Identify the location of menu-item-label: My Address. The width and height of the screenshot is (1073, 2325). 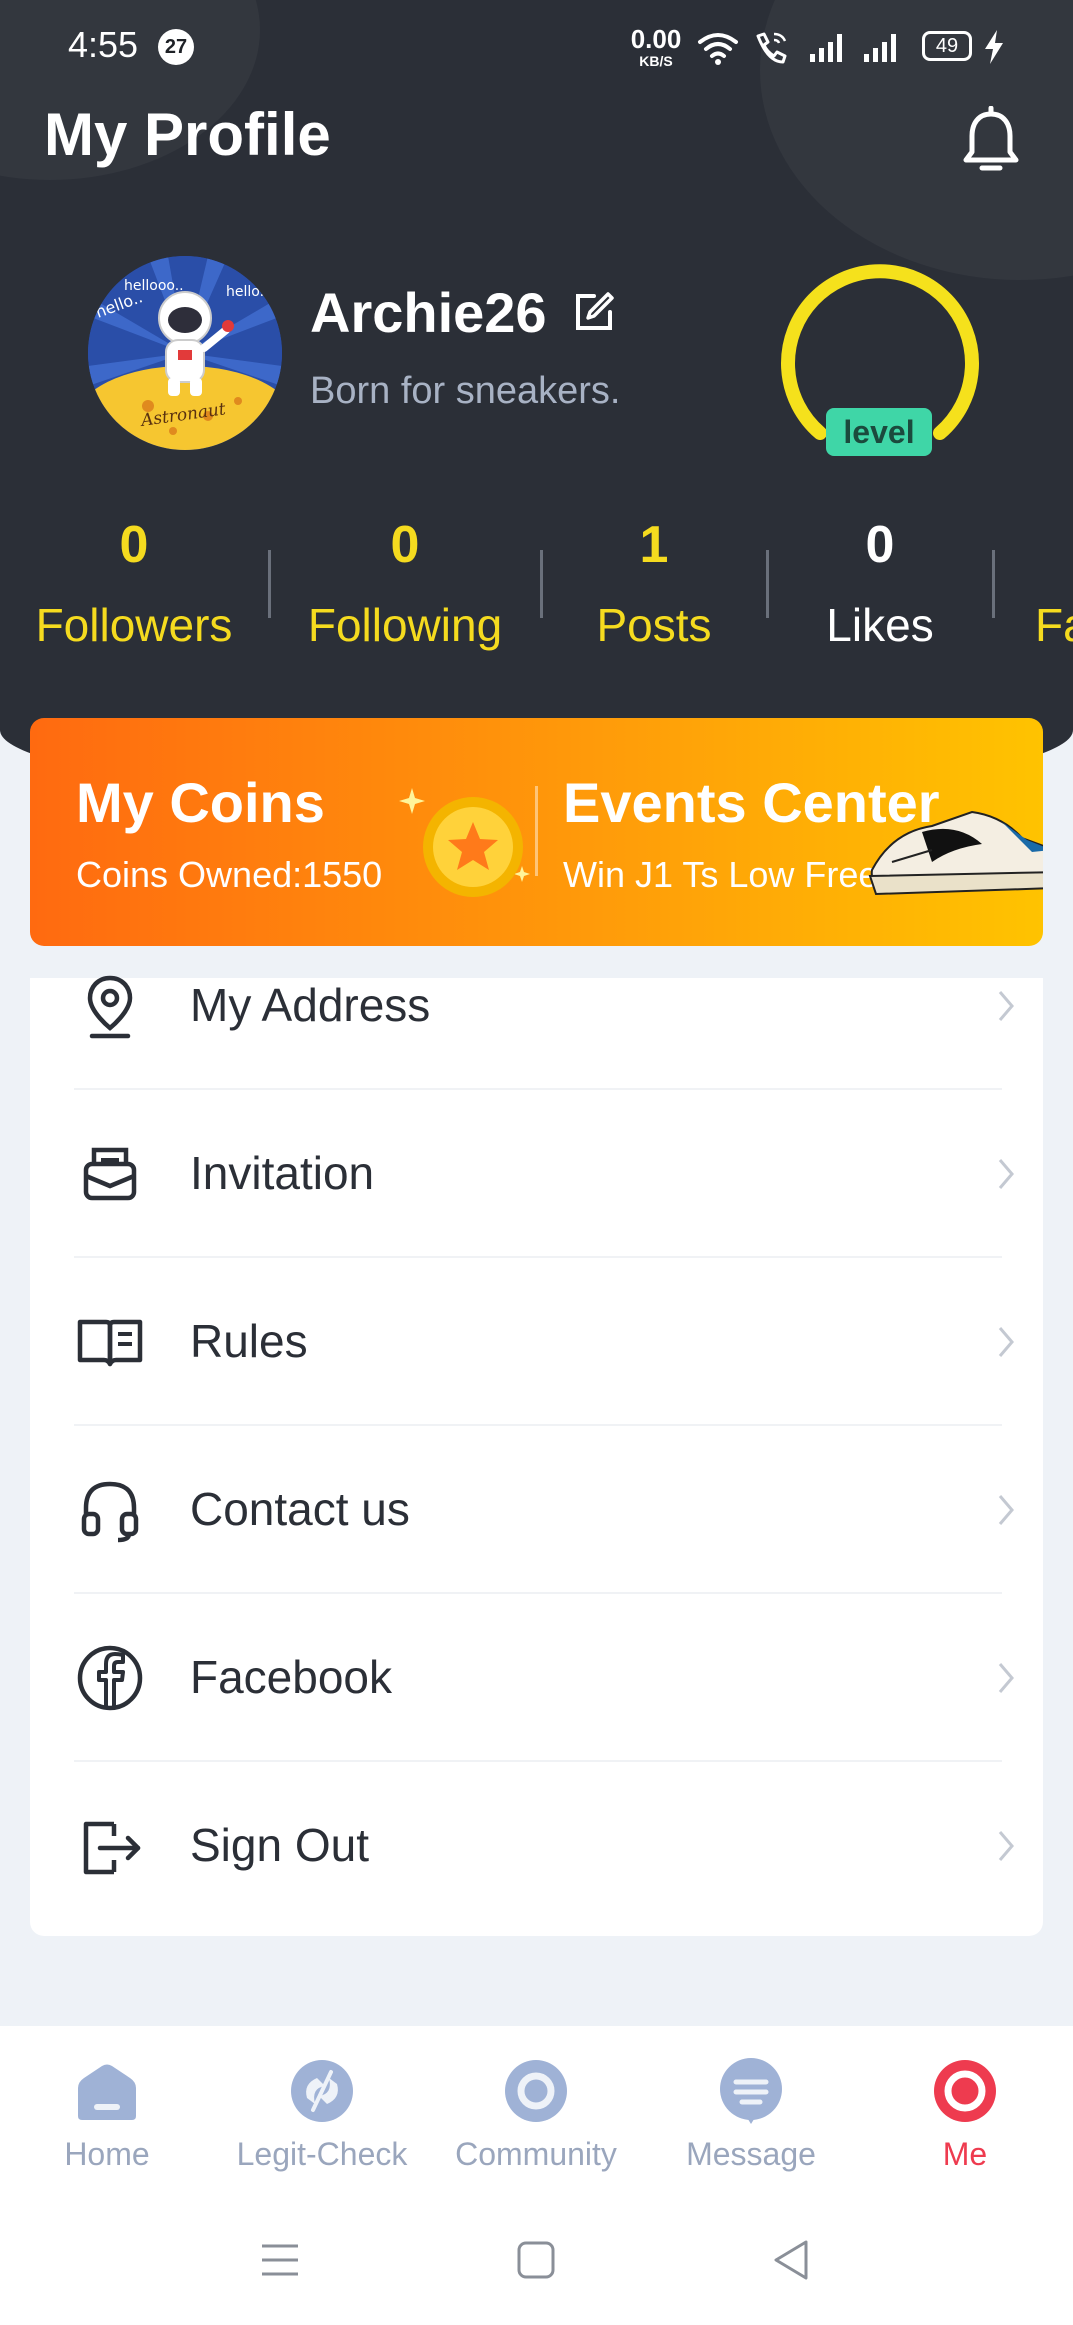
(310, 1005).